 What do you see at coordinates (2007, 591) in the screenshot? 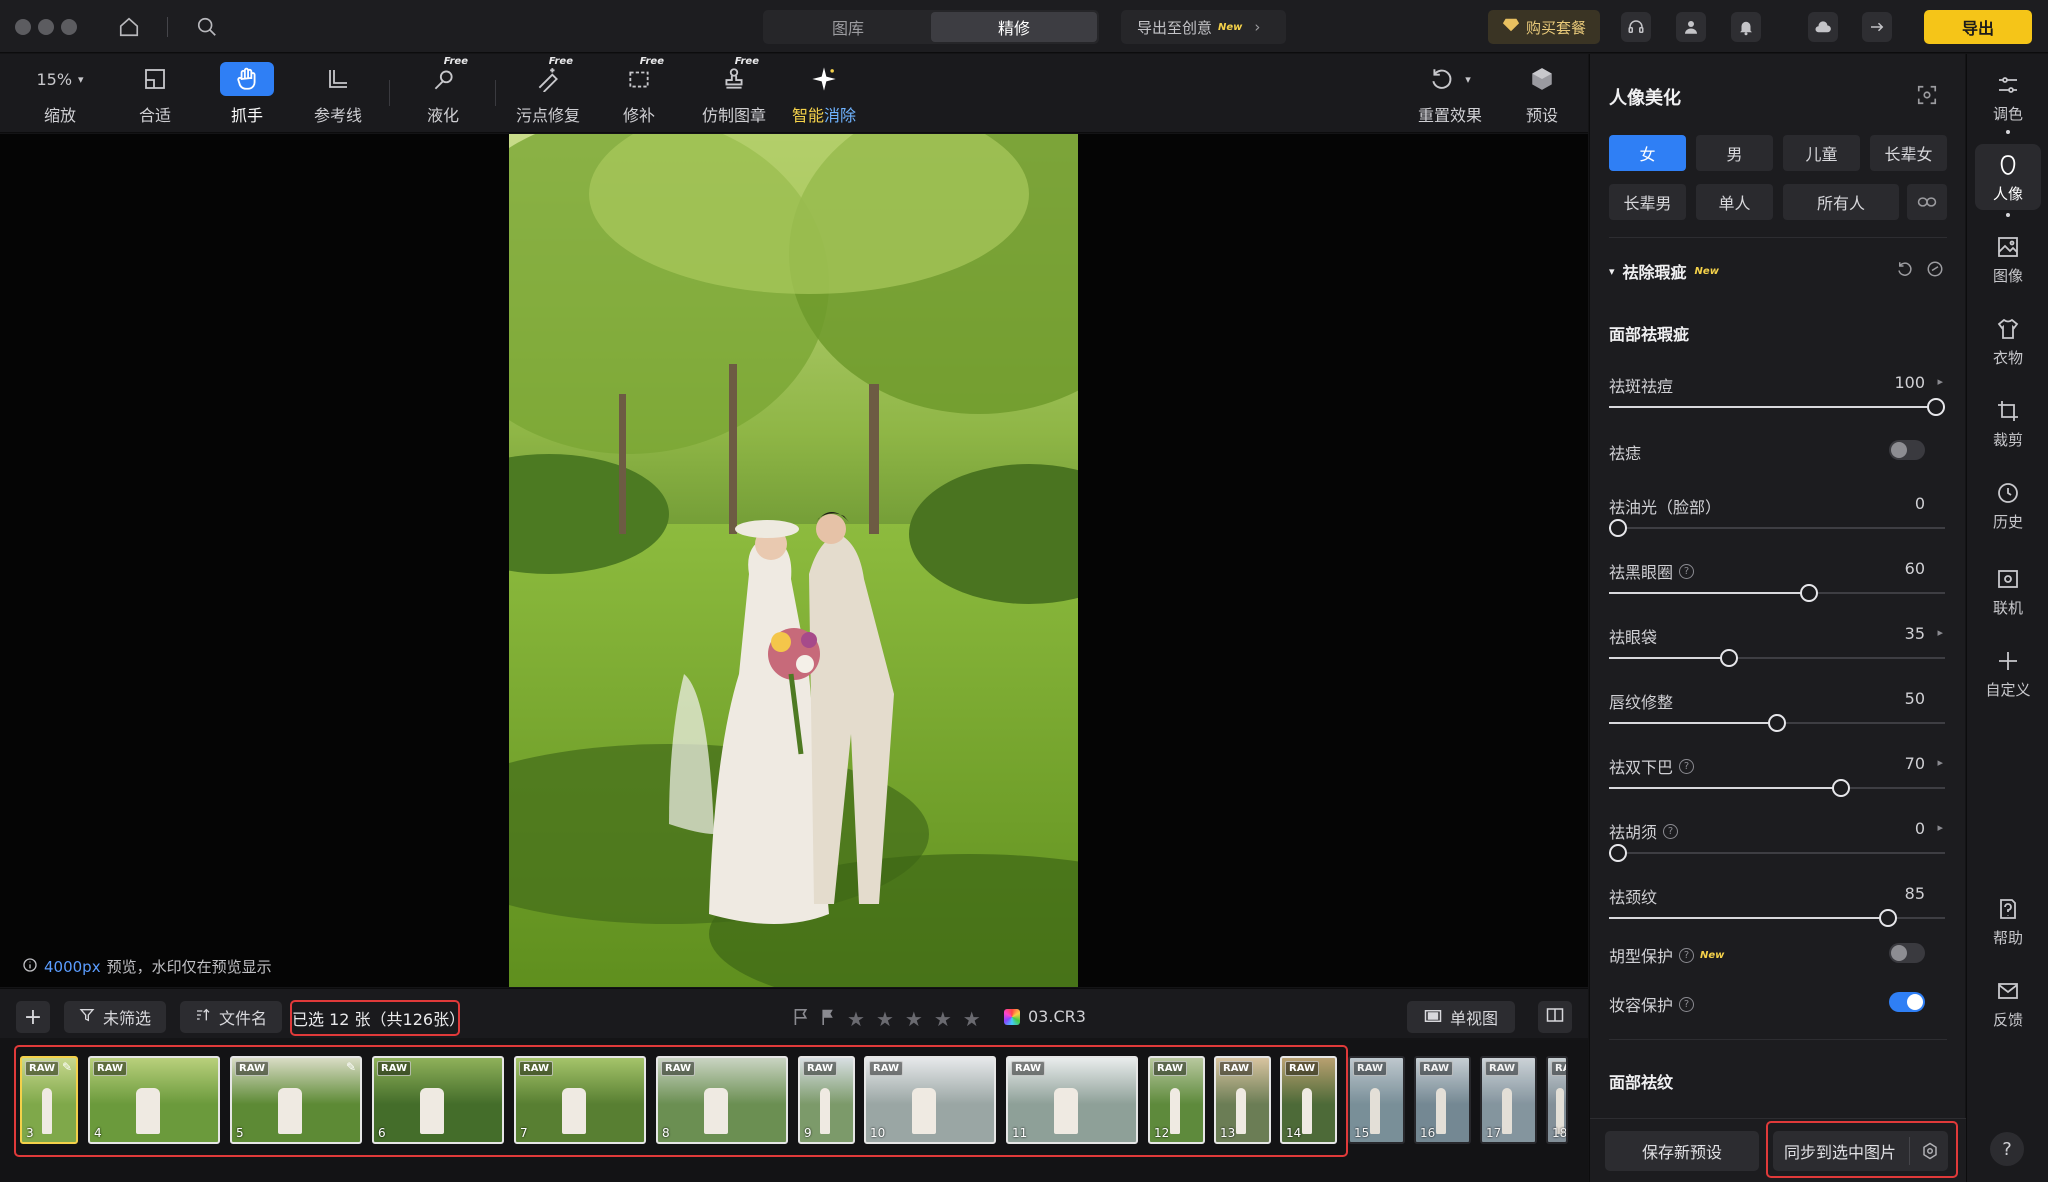
I see `rail-tether: 联机` at bounding box center [2007, 591].